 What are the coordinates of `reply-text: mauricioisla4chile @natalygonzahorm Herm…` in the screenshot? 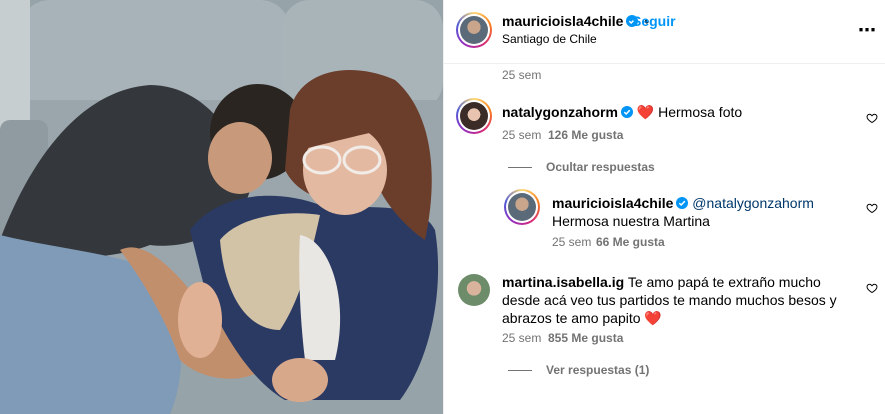 It's located at (702, 212).